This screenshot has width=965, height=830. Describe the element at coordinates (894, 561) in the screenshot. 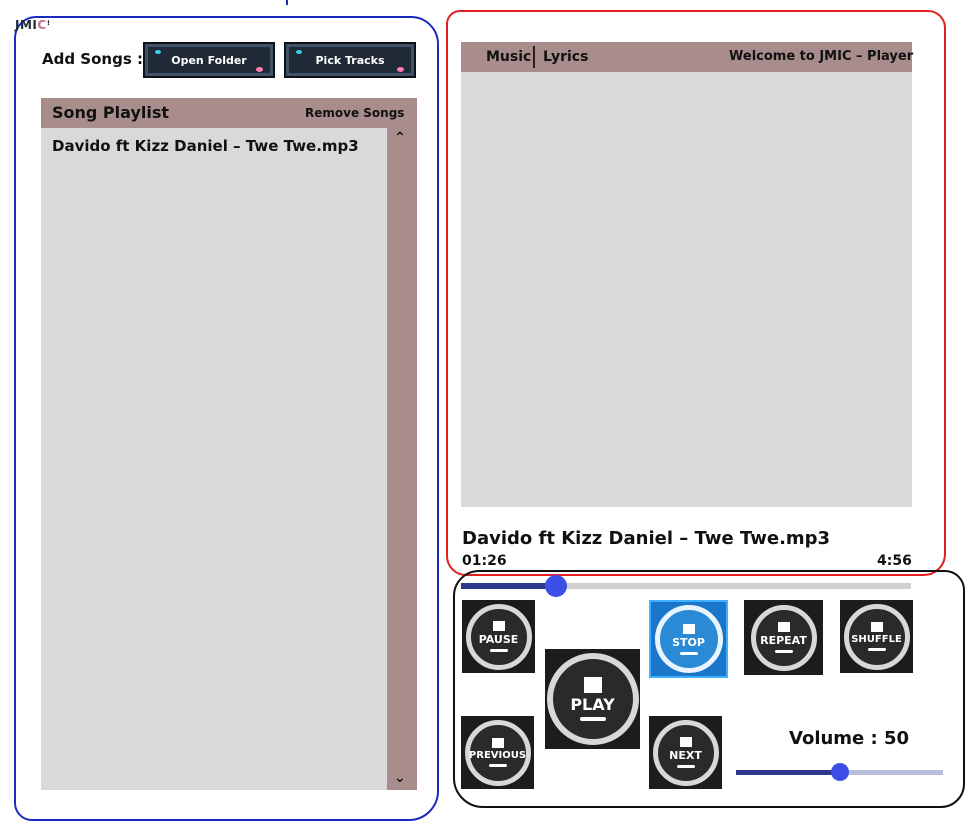

I see `total-time: 4:56` at that location.